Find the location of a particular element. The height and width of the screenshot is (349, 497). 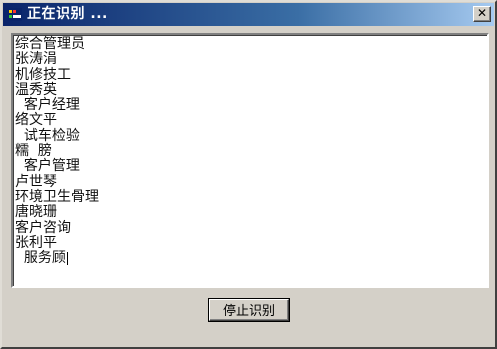

text-line: 张利平 is located at coordinates (36, 242).